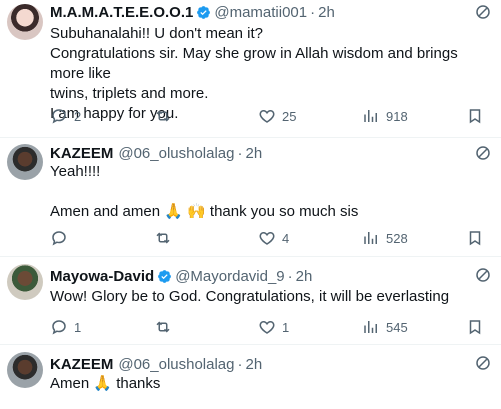 This screenshot has width=501, height=409. I want to click on reply-count: 1, so click(78, 327).